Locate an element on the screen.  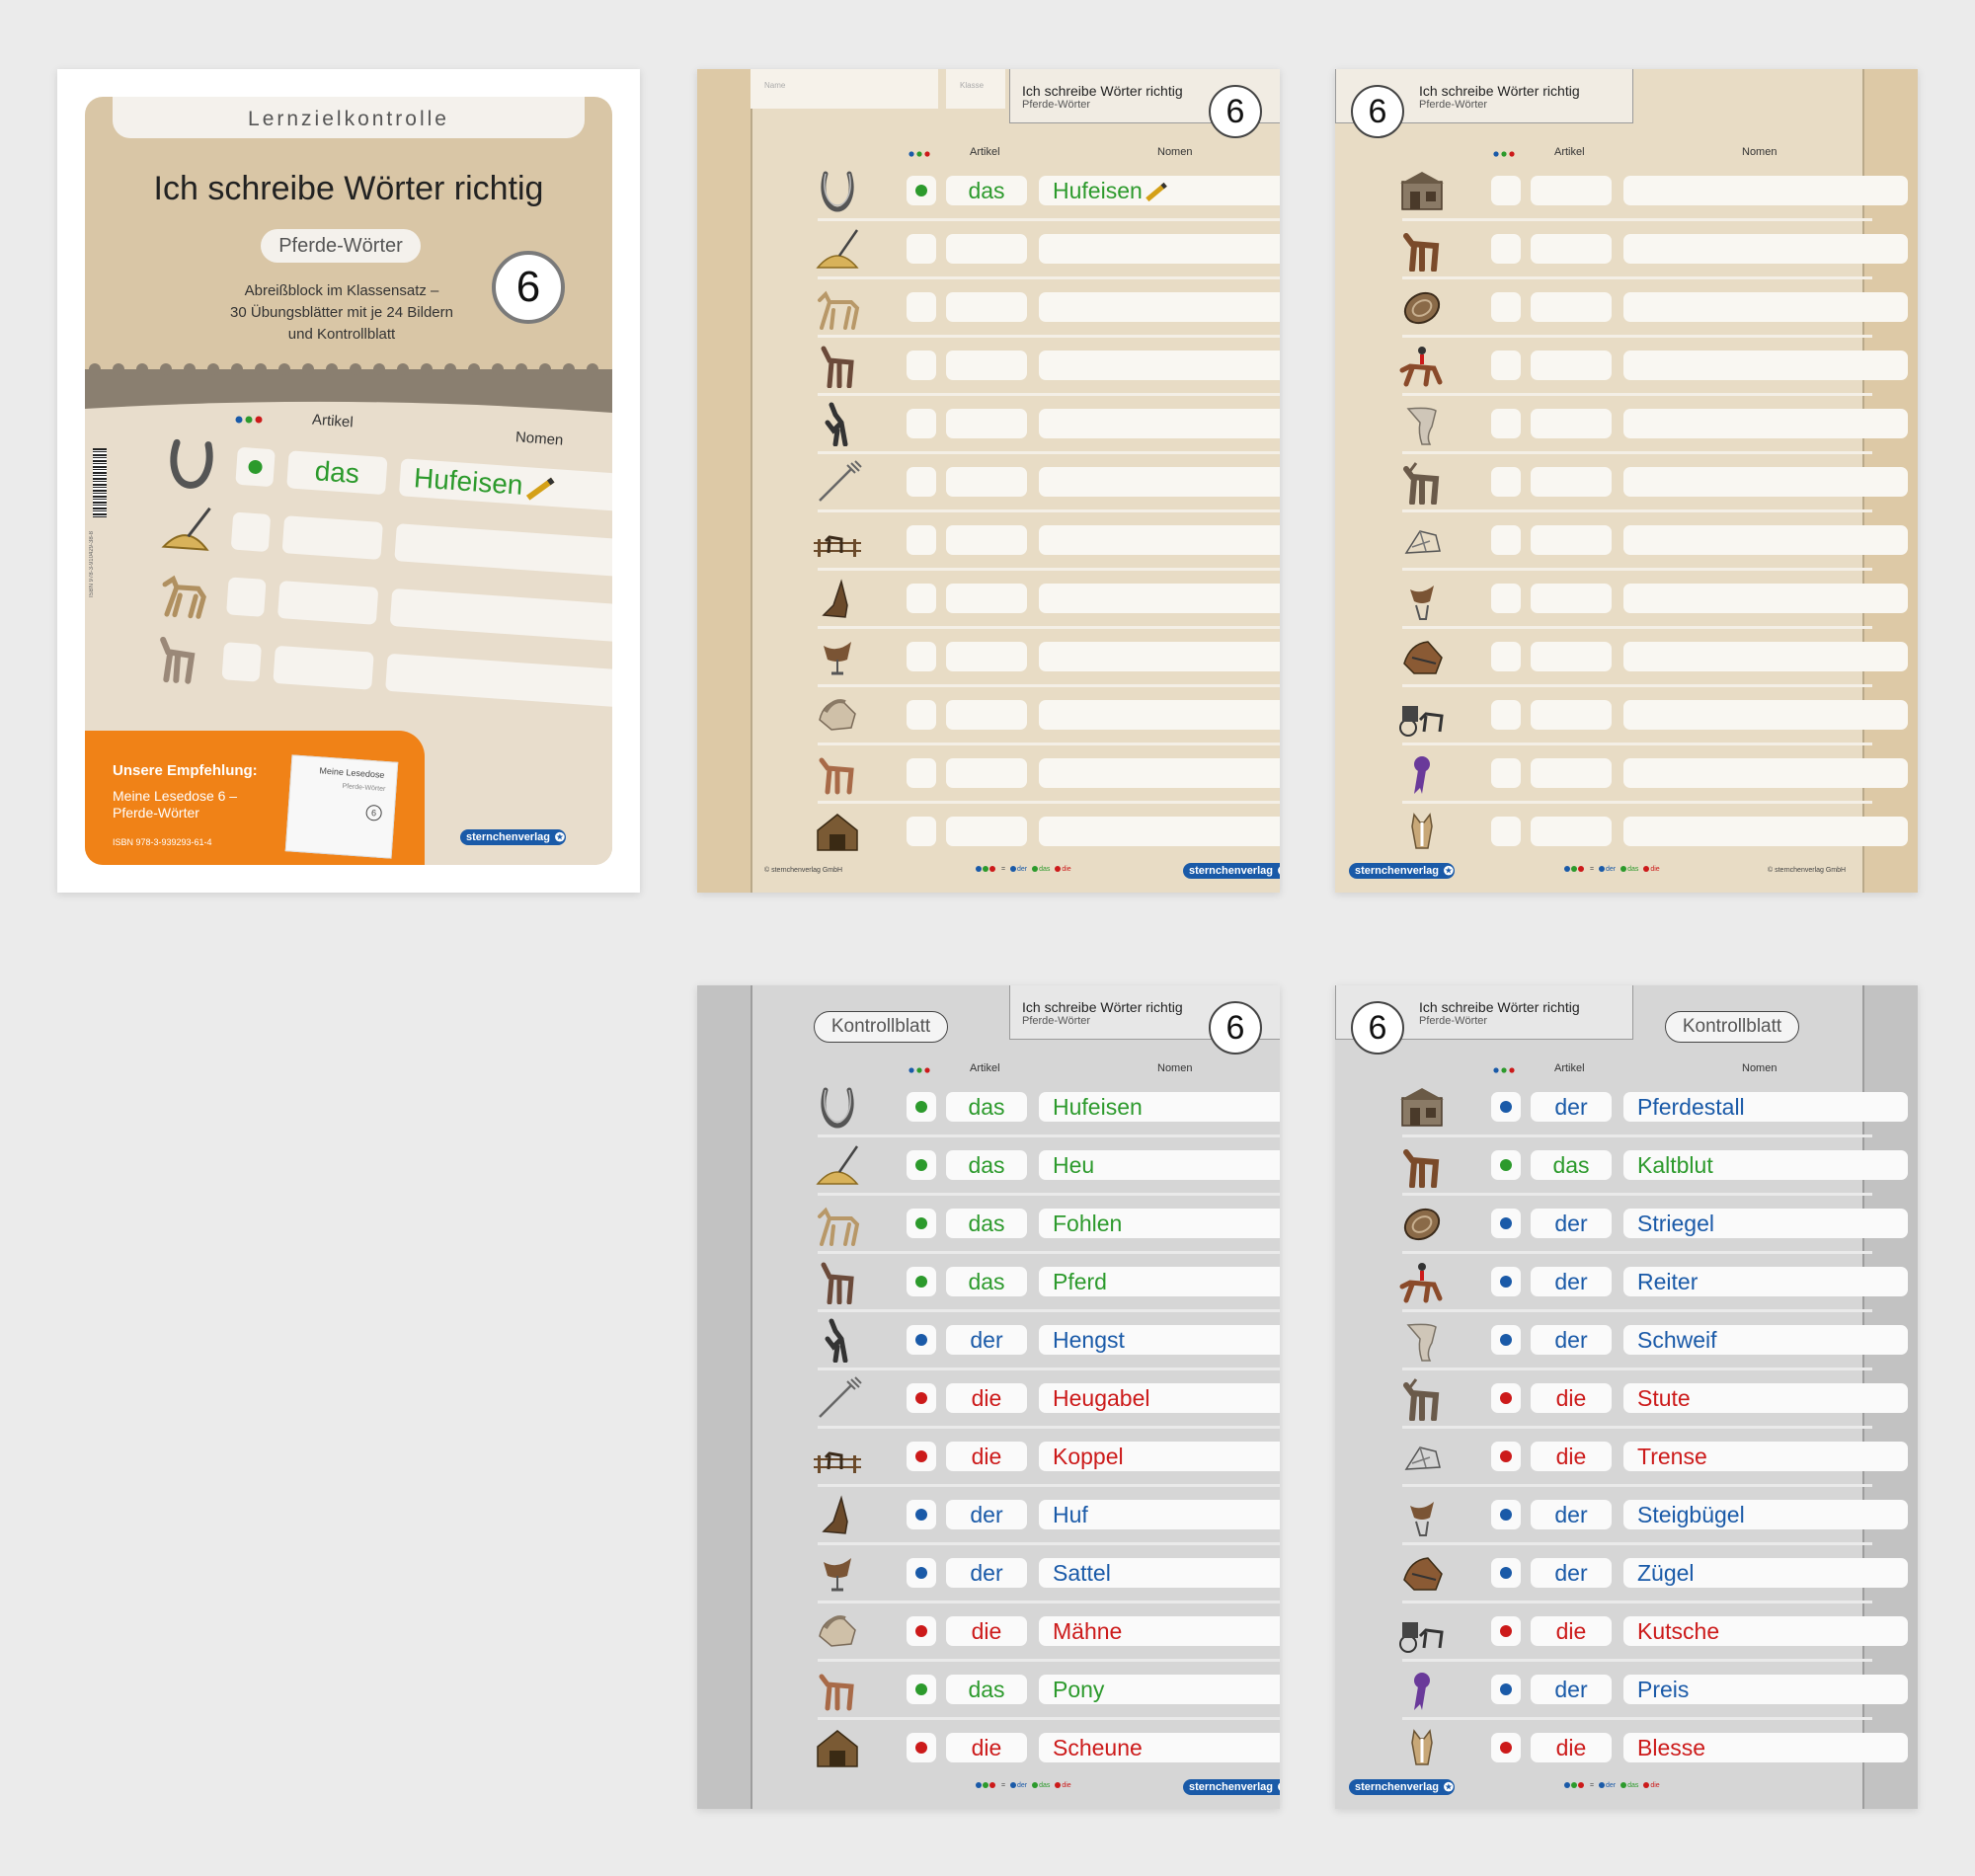
noun-field: Trense is located at coordinates (1766, 1456).